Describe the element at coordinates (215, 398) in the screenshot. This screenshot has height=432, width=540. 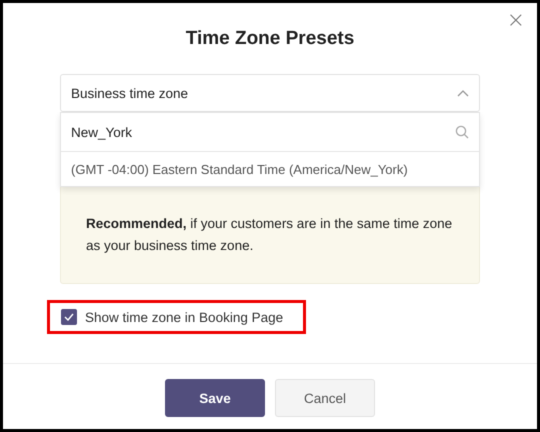
I see `save-button: Save` at that location.